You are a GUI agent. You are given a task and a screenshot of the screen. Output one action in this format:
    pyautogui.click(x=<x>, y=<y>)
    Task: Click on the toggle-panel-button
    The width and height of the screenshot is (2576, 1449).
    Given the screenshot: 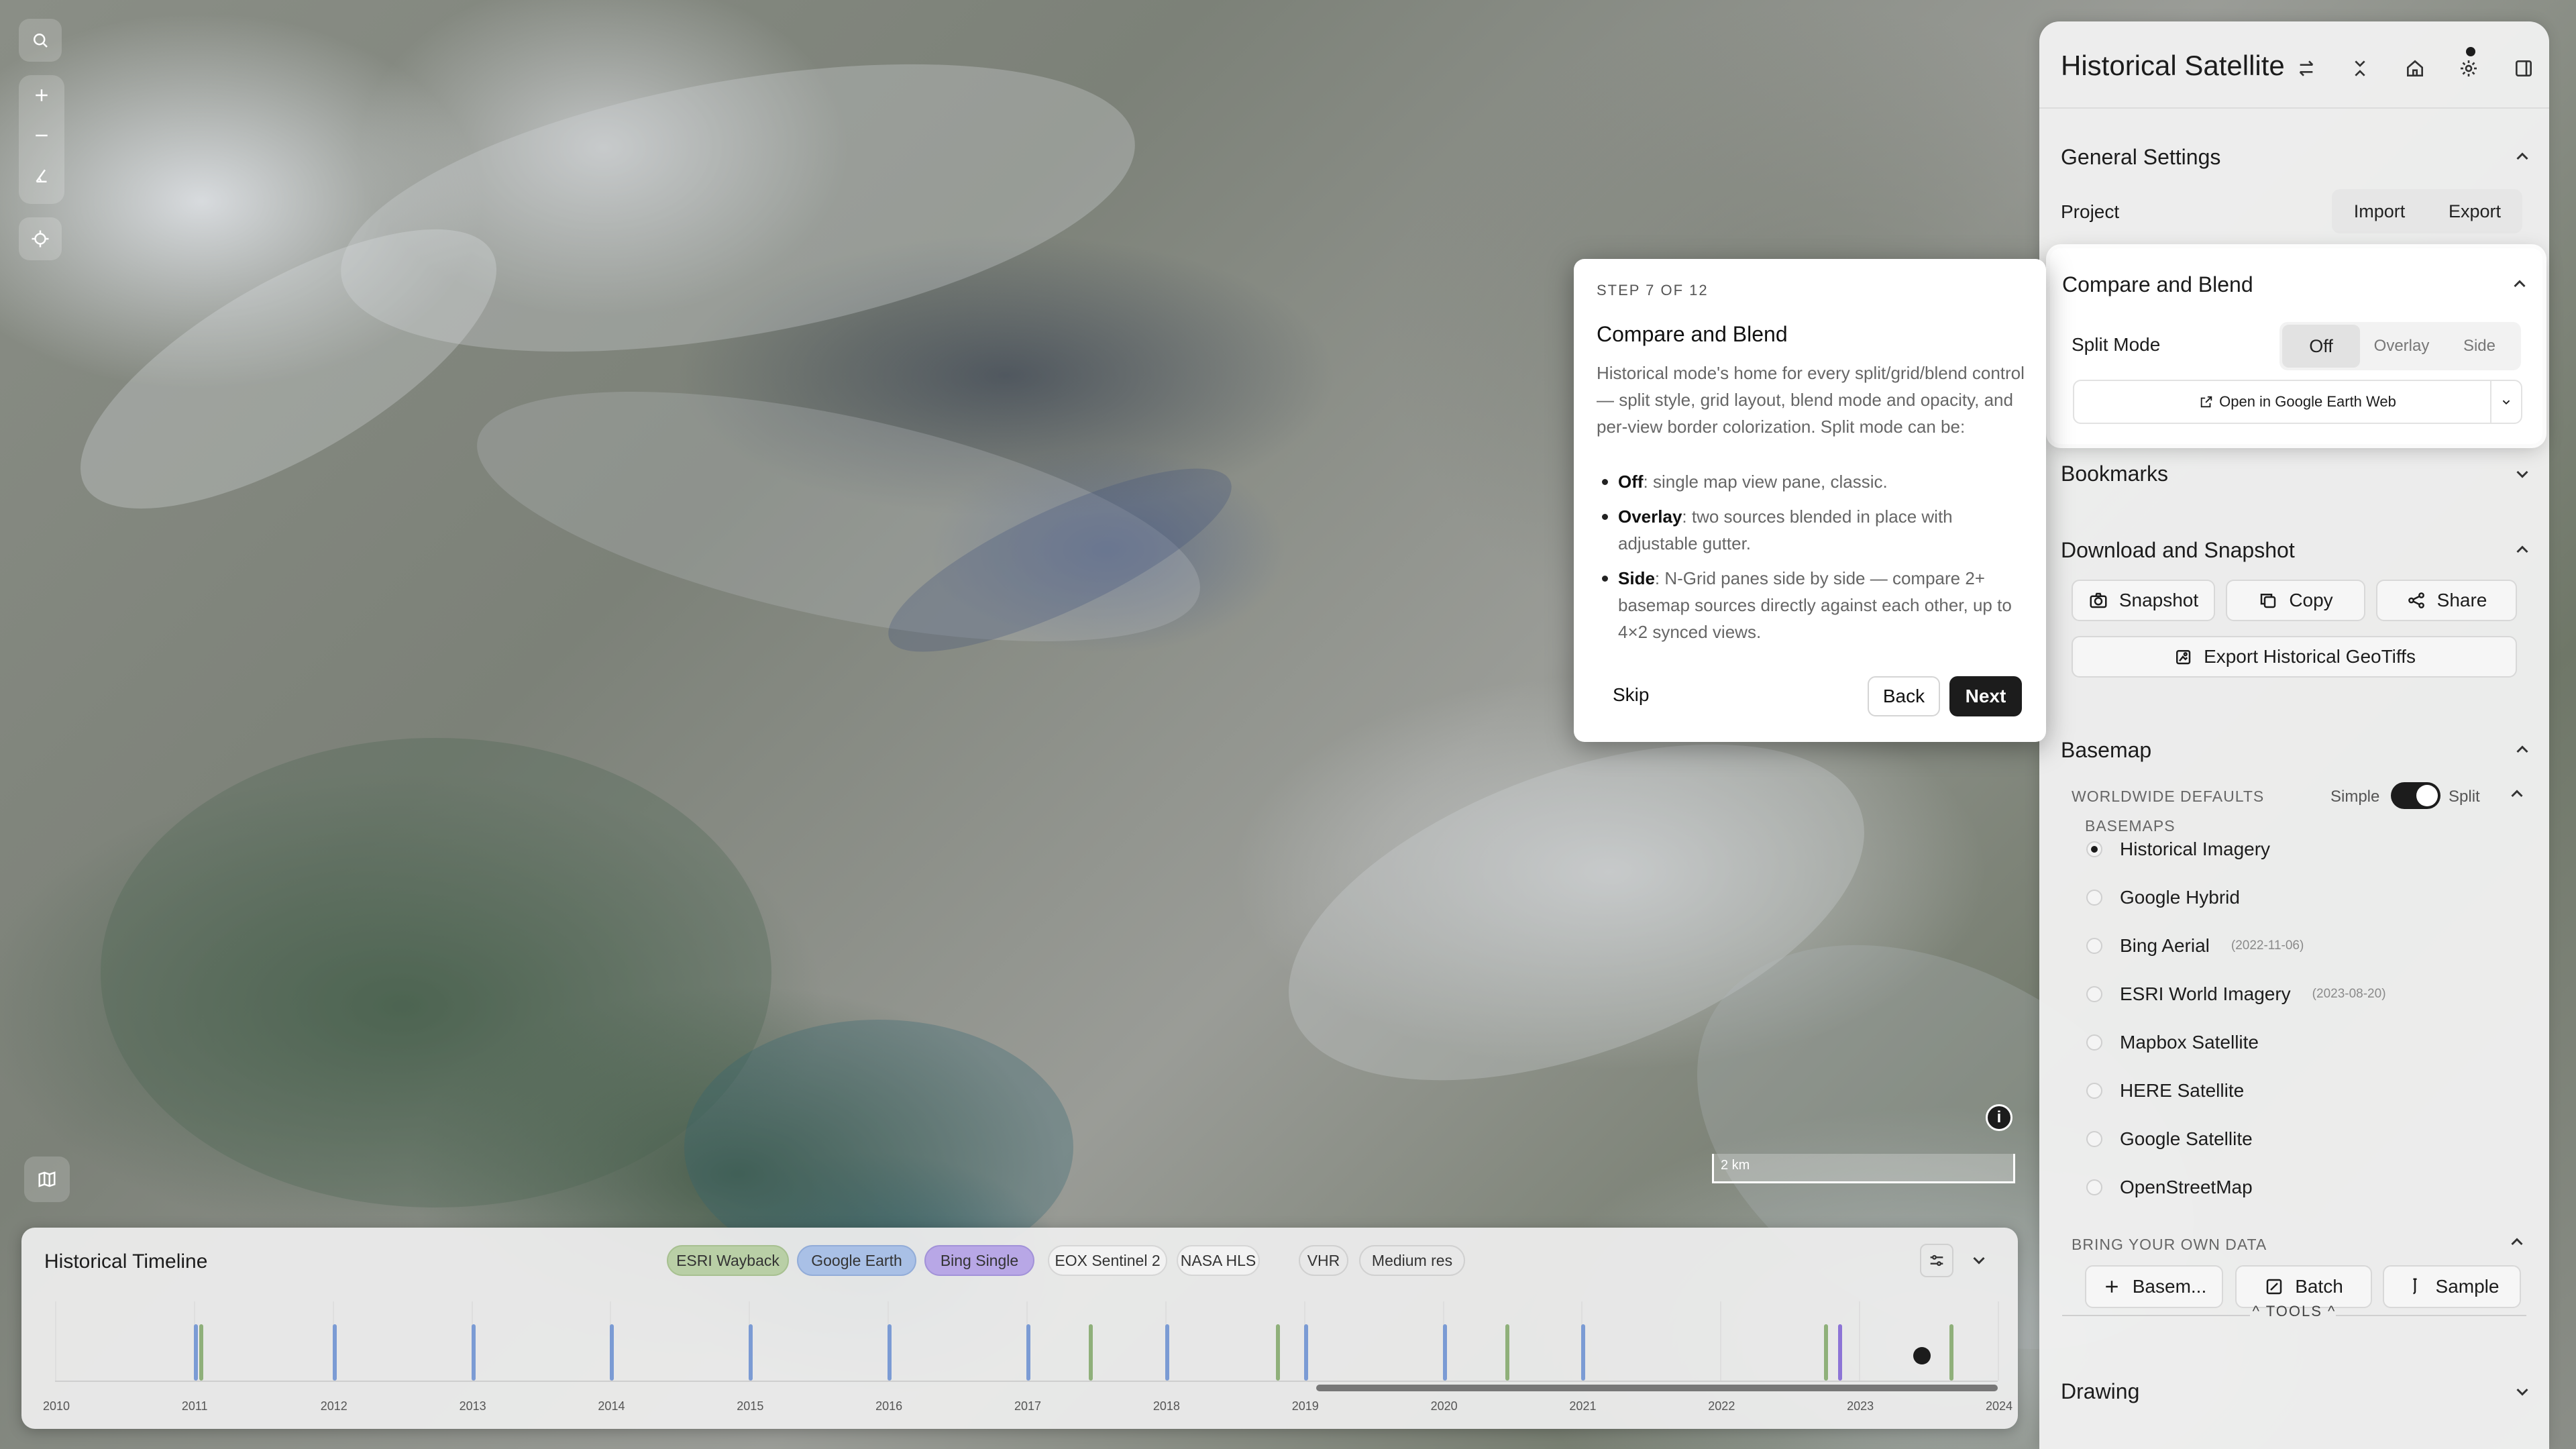 What is the action you would take?
    pyautogui.click(x=2523, y=68)
    